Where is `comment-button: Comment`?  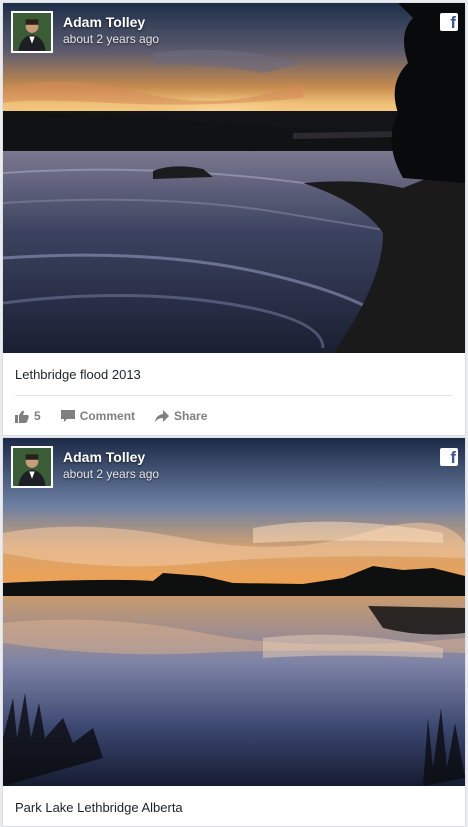
comment-button: Comment is located at coordinates (98, 416).